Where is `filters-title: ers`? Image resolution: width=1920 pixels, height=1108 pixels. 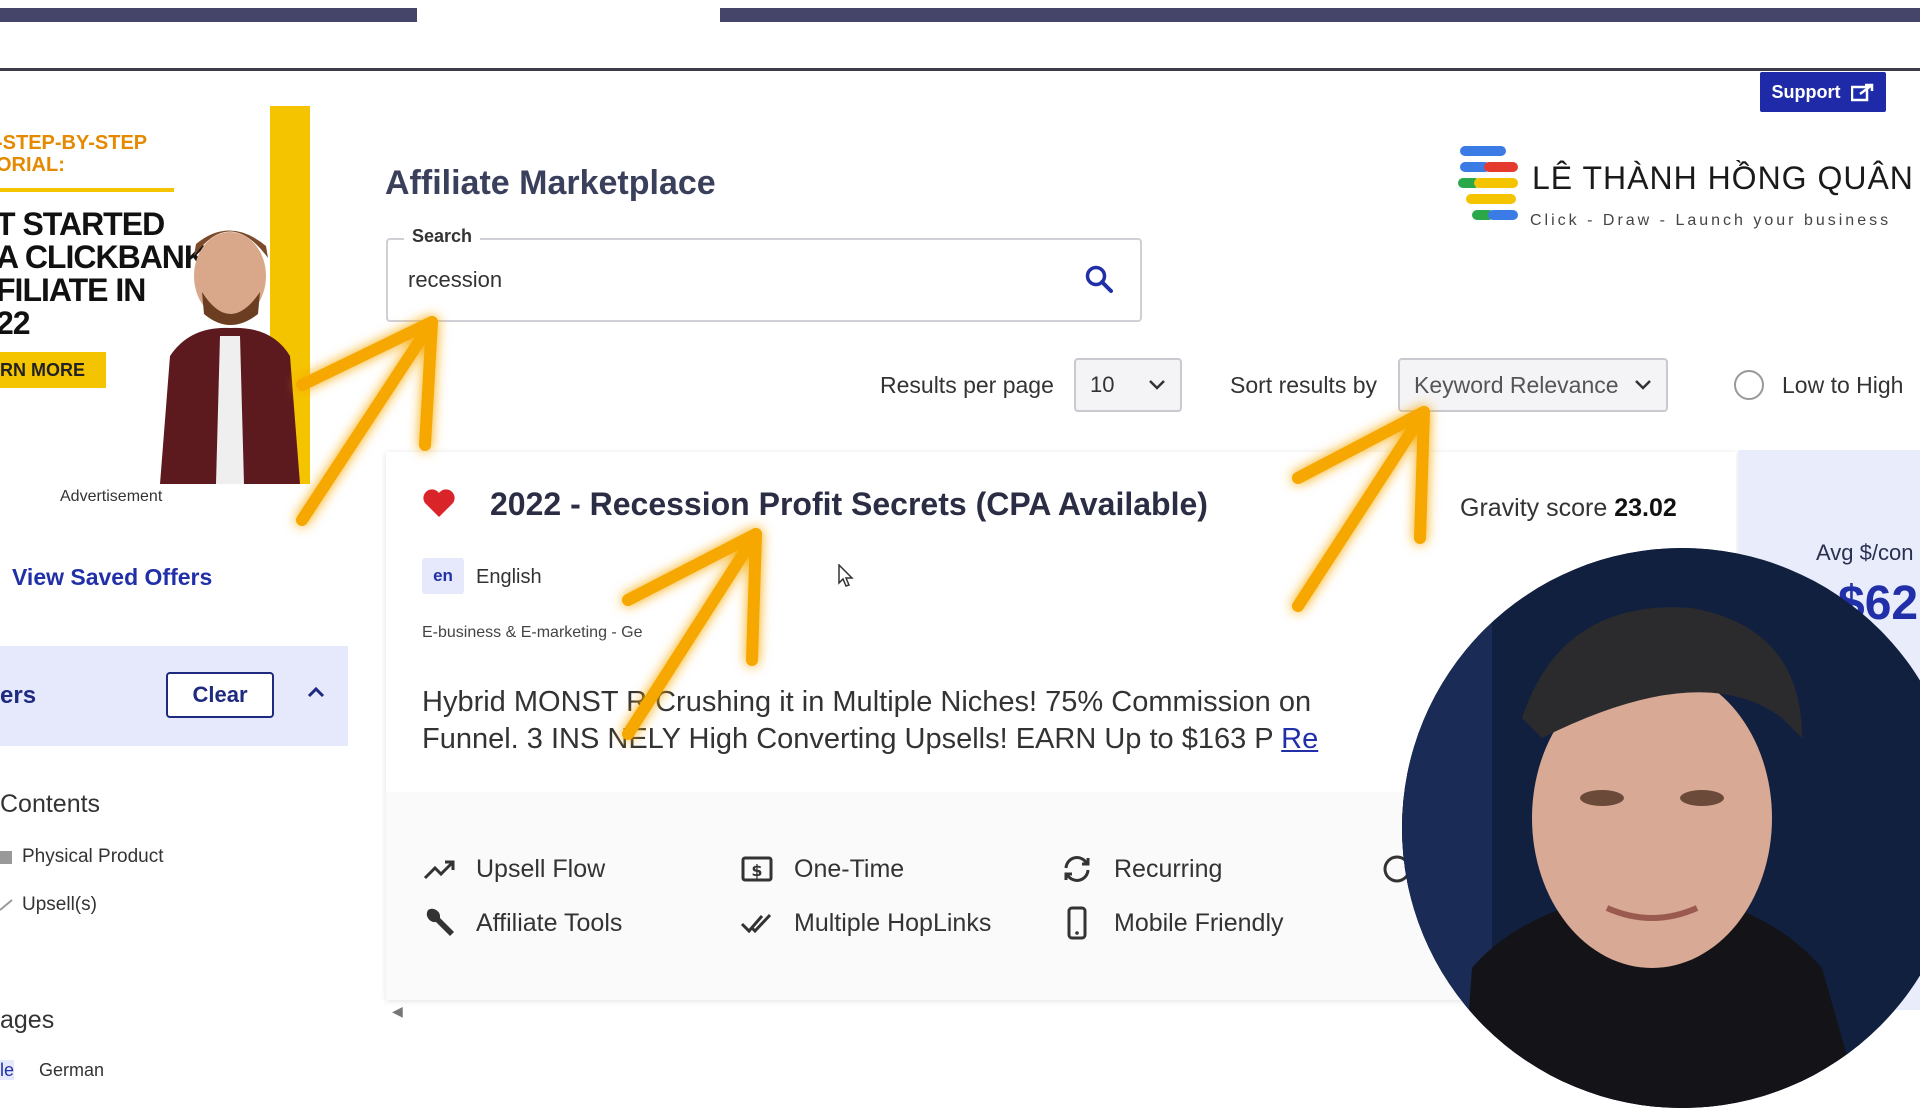
filters-title: ers is located at coordinates (18, 695).